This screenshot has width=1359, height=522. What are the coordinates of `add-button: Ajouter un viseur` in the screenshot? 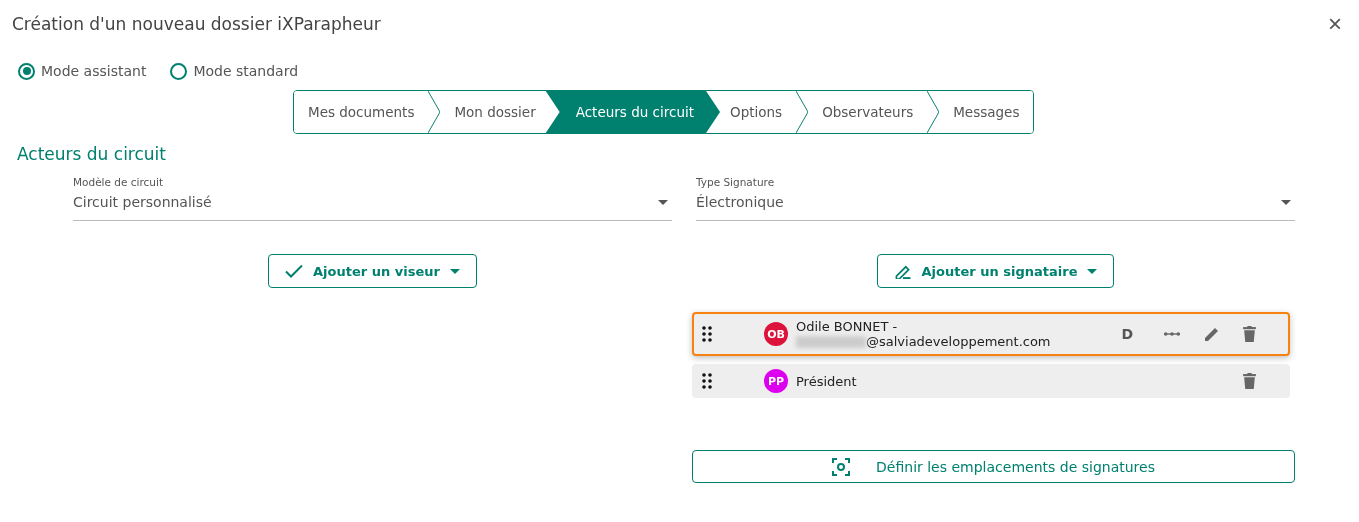 It's located at (372, 271).